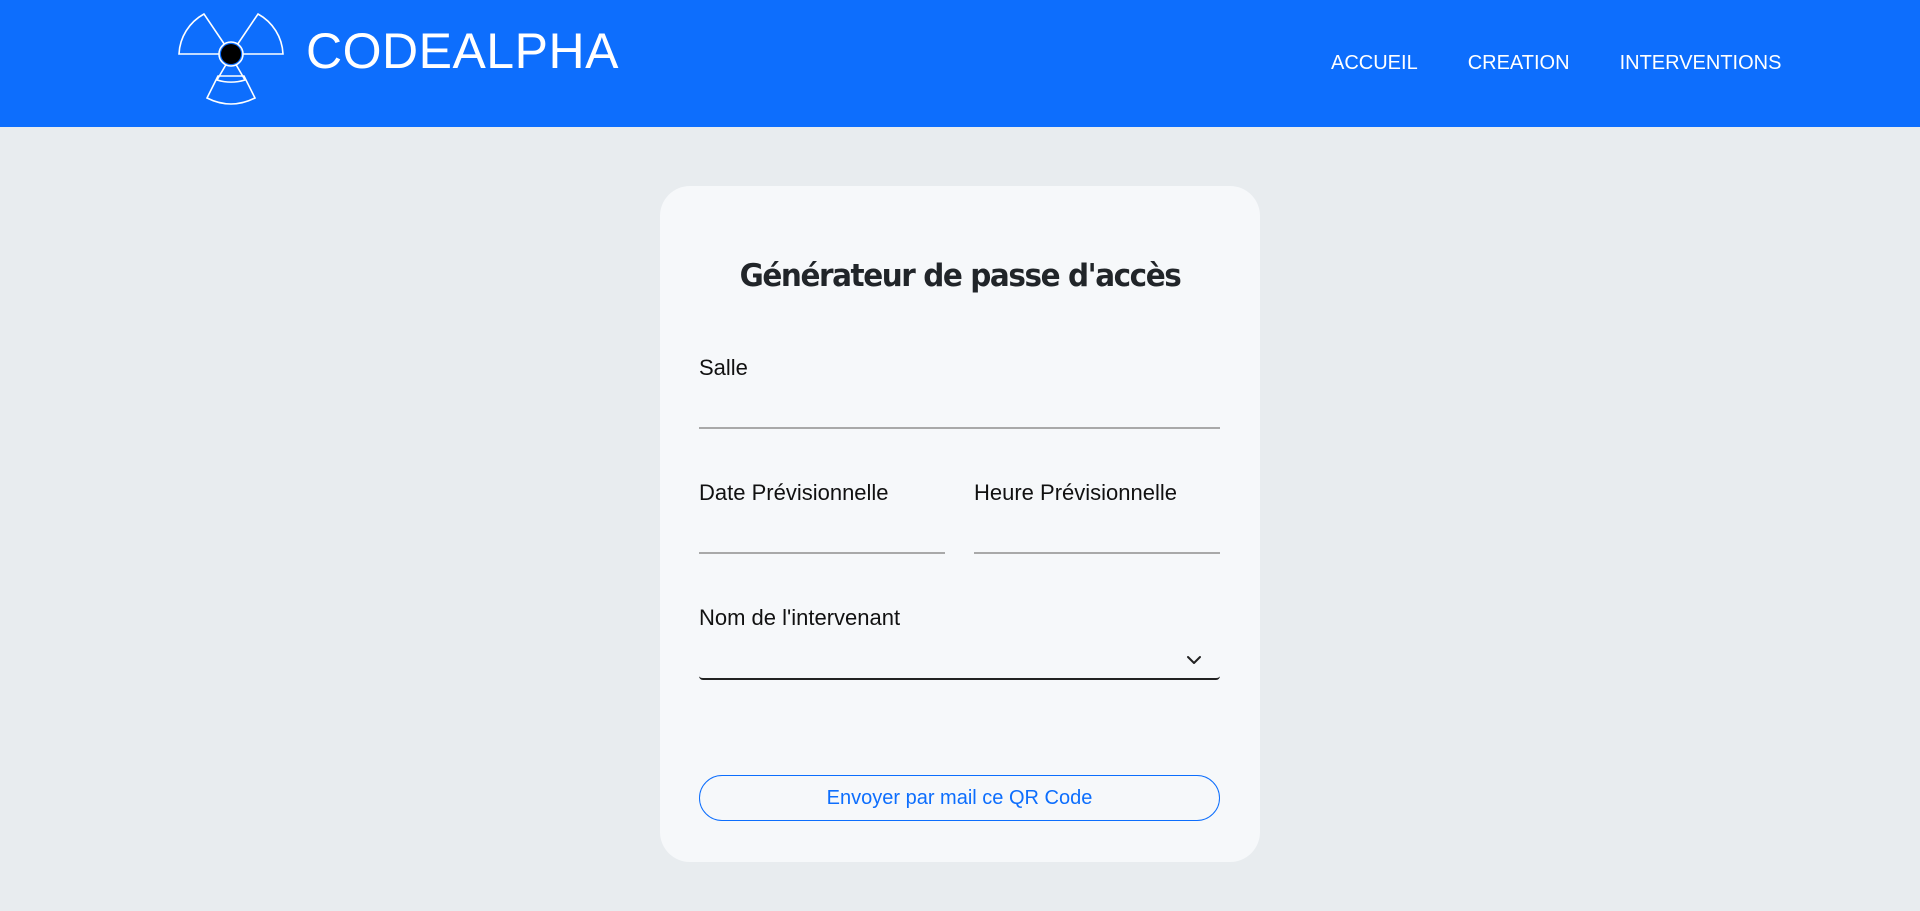  What do you see at coordinates (960, 63) in the screenshot?
I see `top-navbar: CODEALPHA ACCUEIL CREATION INTERVENTIONS` at bounding box center [960, 63].